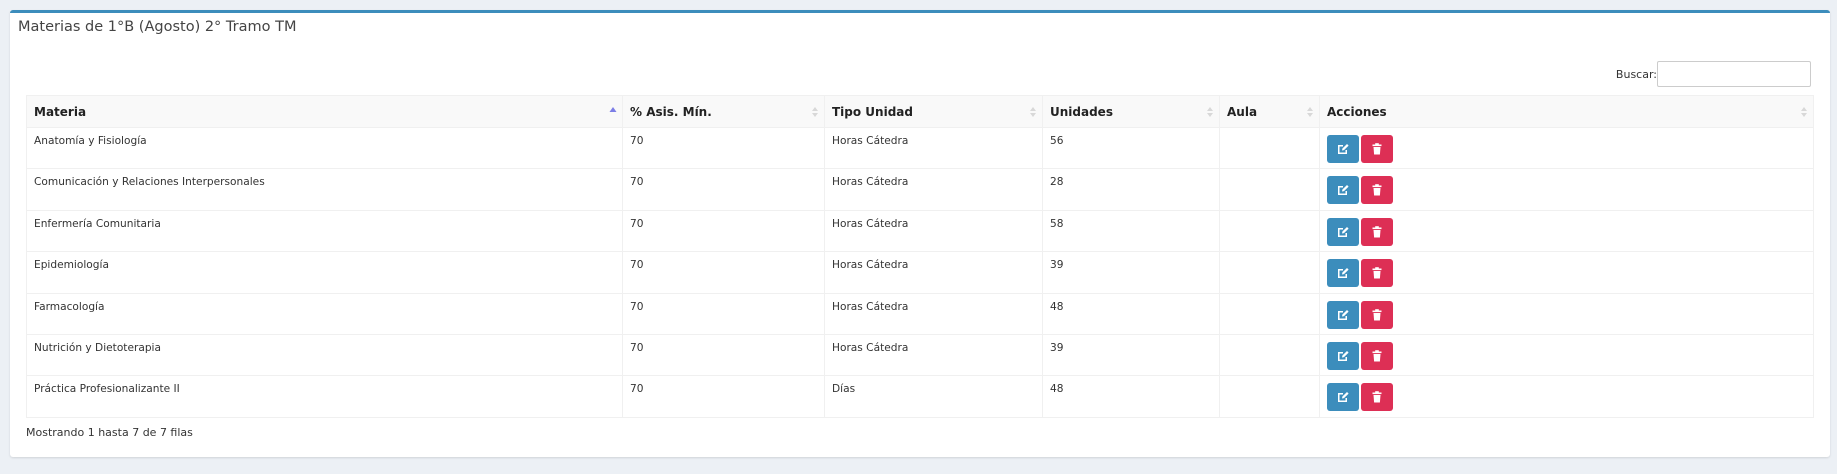 The width and height of the screenshot is (1837, 474). I want to click on cell-materia: Enfermería Comunitaria, so click(324, 231).